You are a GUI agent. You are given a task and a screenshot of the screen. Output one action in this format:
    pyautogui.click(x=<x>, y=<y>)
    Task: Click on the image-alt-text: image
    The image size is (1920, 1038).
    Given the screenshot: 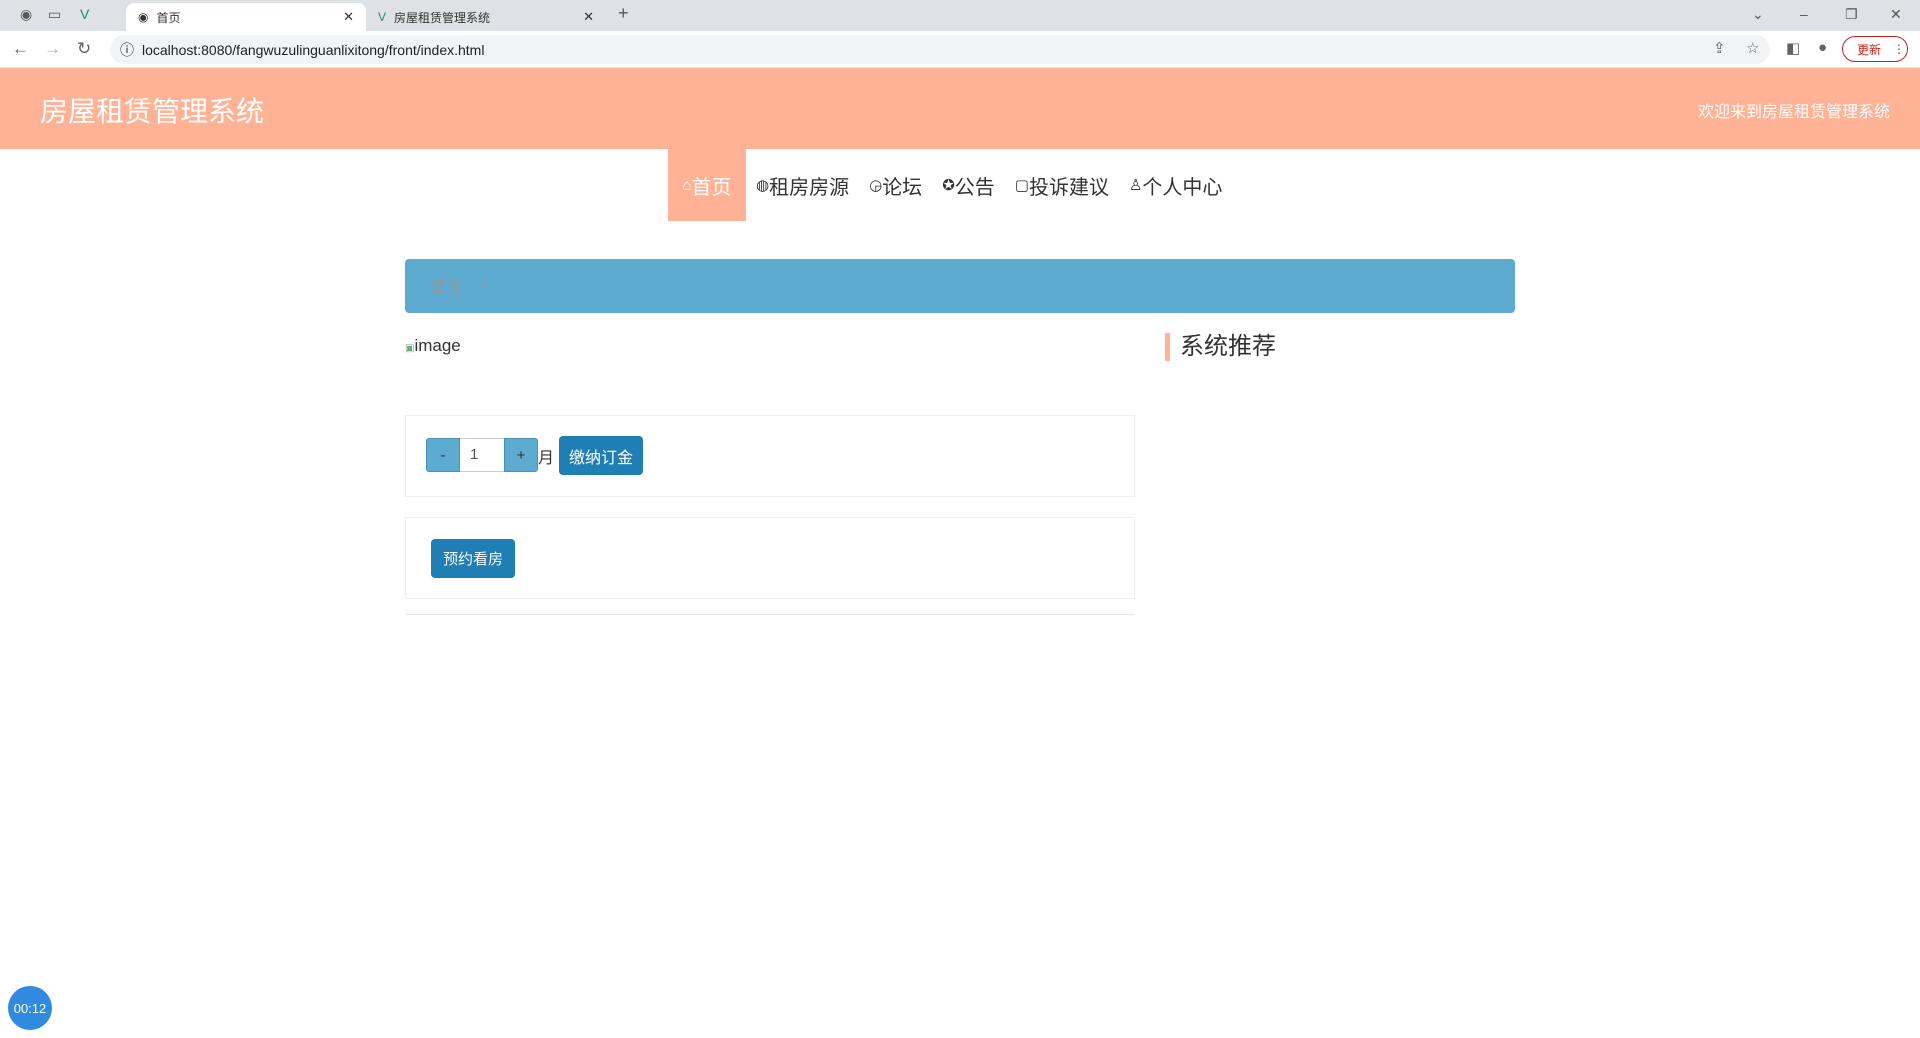 What is the action you would take?
    pyautogui.click(x=437, y=345)
    